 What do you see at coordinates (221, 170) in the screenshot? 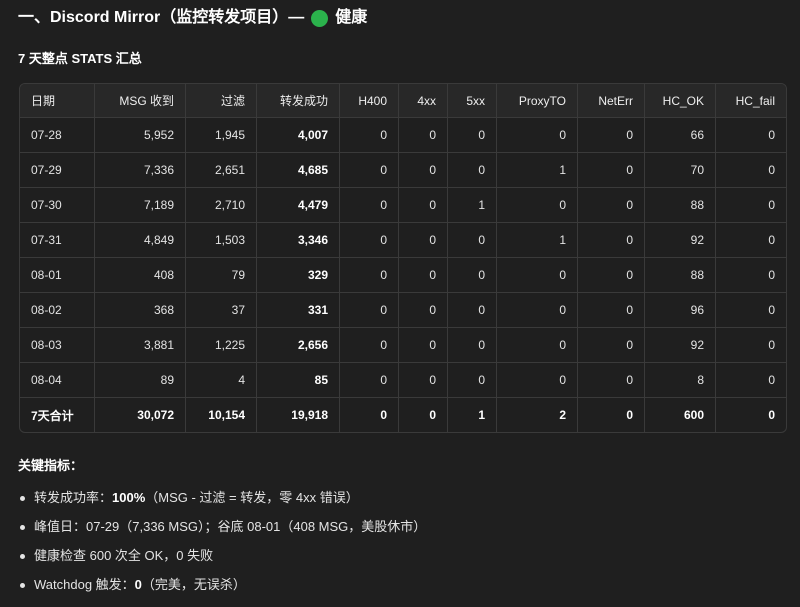
I see `cell-filtered: 2,651` at bounding box center [221, 170].